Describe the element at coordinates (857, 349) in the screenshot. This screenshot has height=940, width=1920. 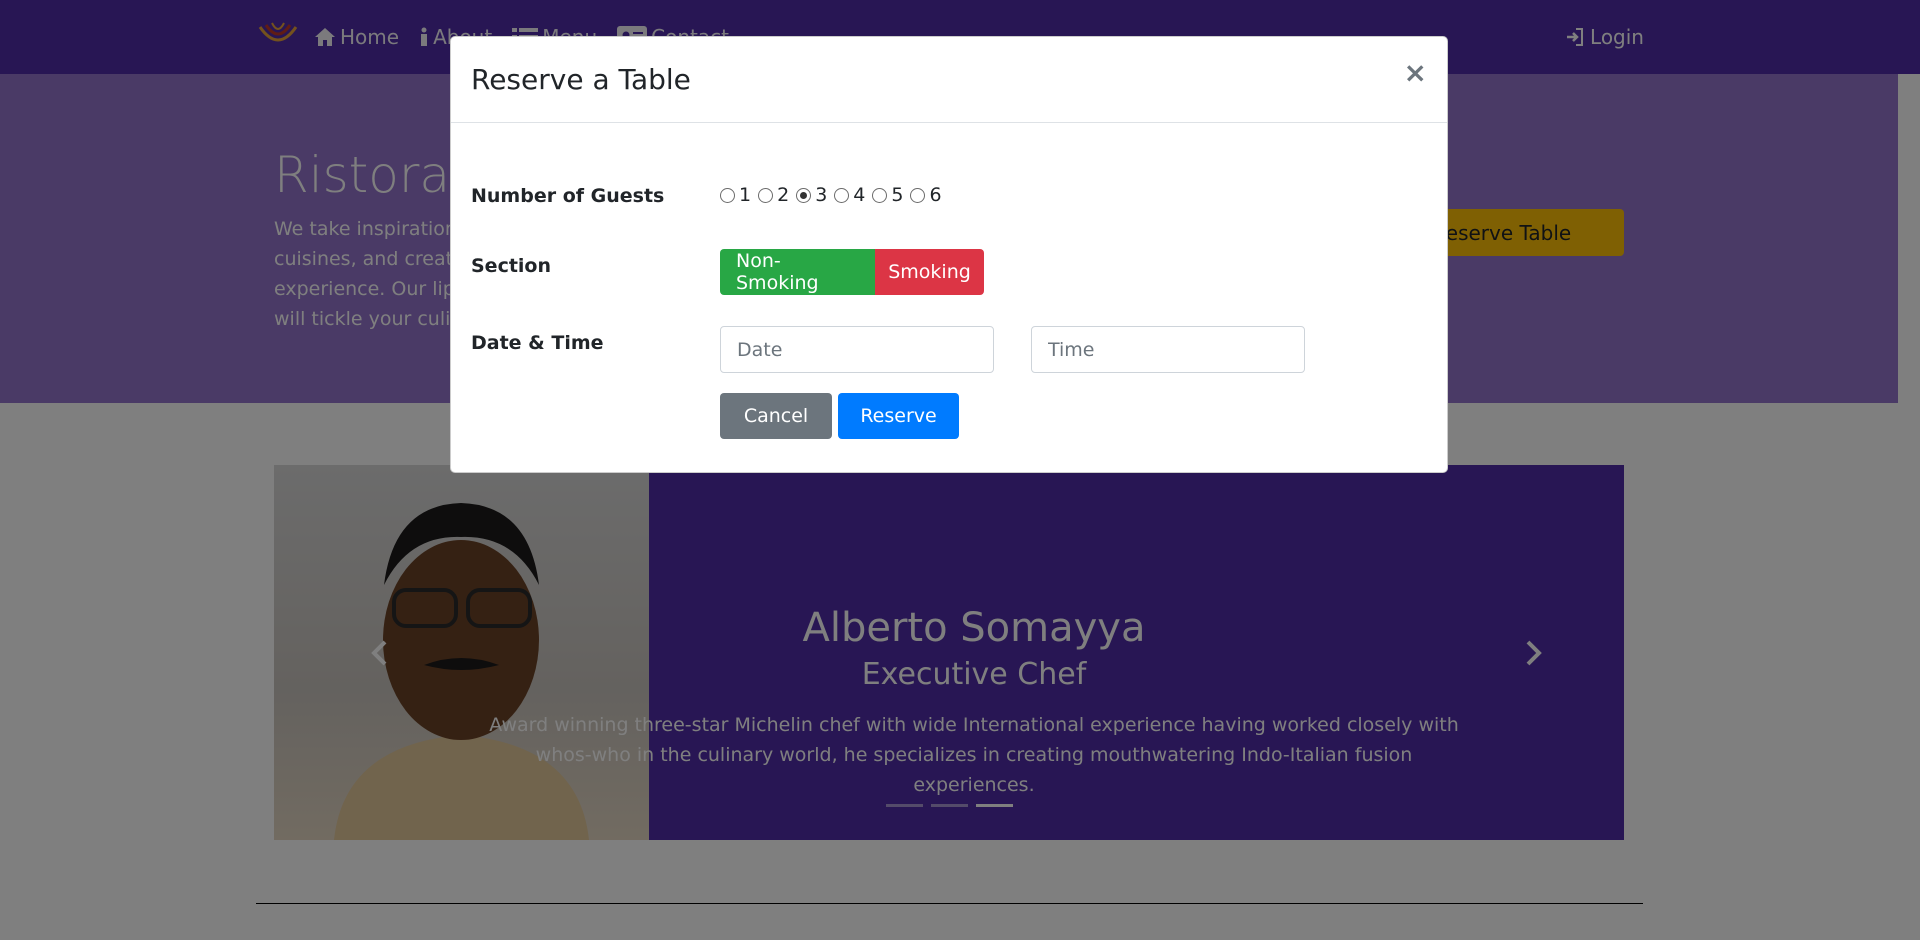
I see `date-input` at that location.